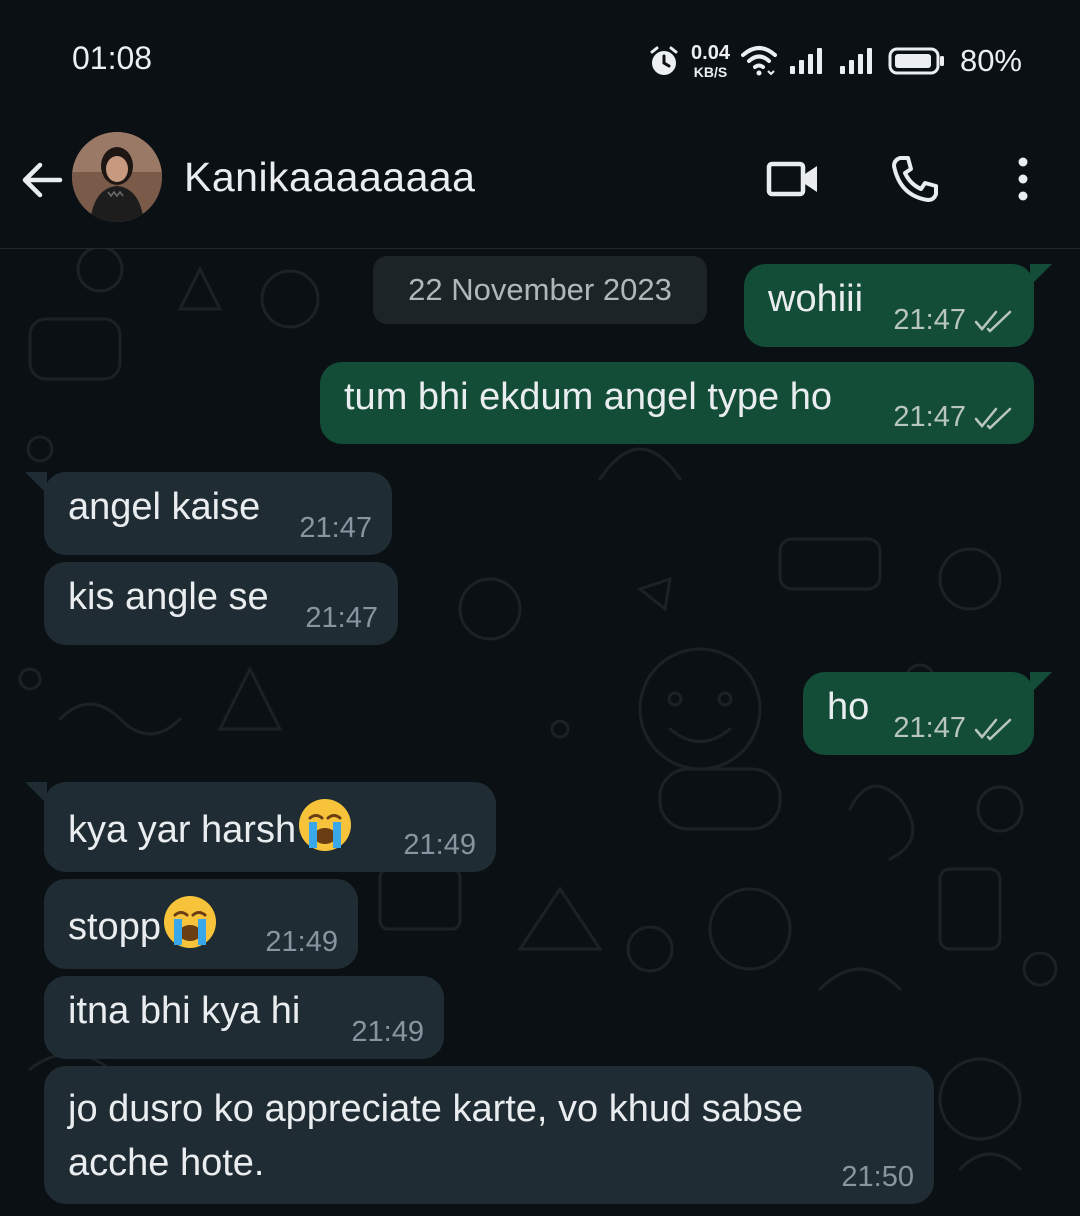  I want to click on message-meta: 21:50, so click(877, 1177).